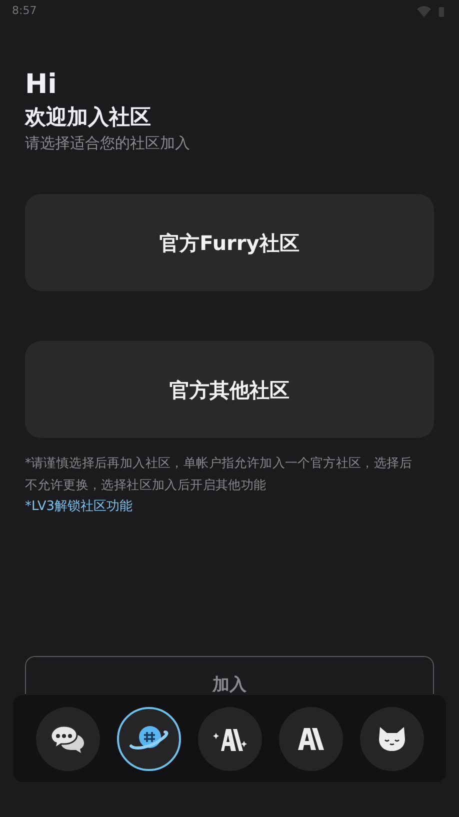  I want to click on chat-bubbles-icon, so click(68, 739).